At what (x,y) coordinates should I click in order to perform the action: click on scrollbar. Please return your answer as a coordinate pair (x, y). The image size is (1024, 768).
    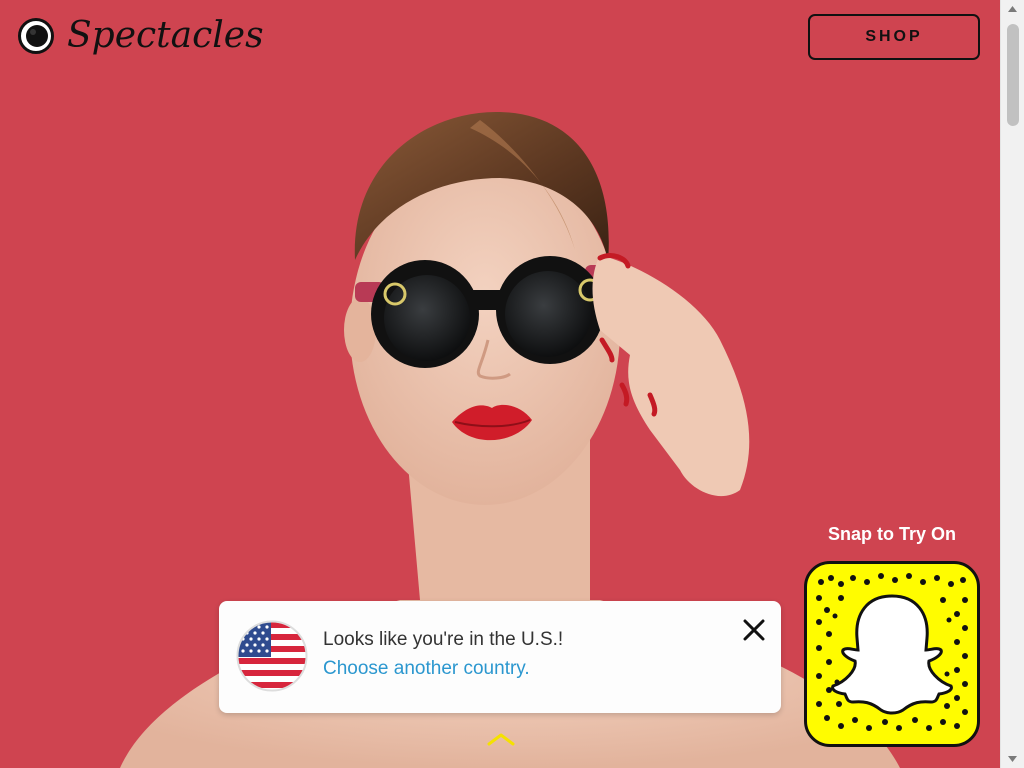
    Looking at the image, I should click on (1012, 384).